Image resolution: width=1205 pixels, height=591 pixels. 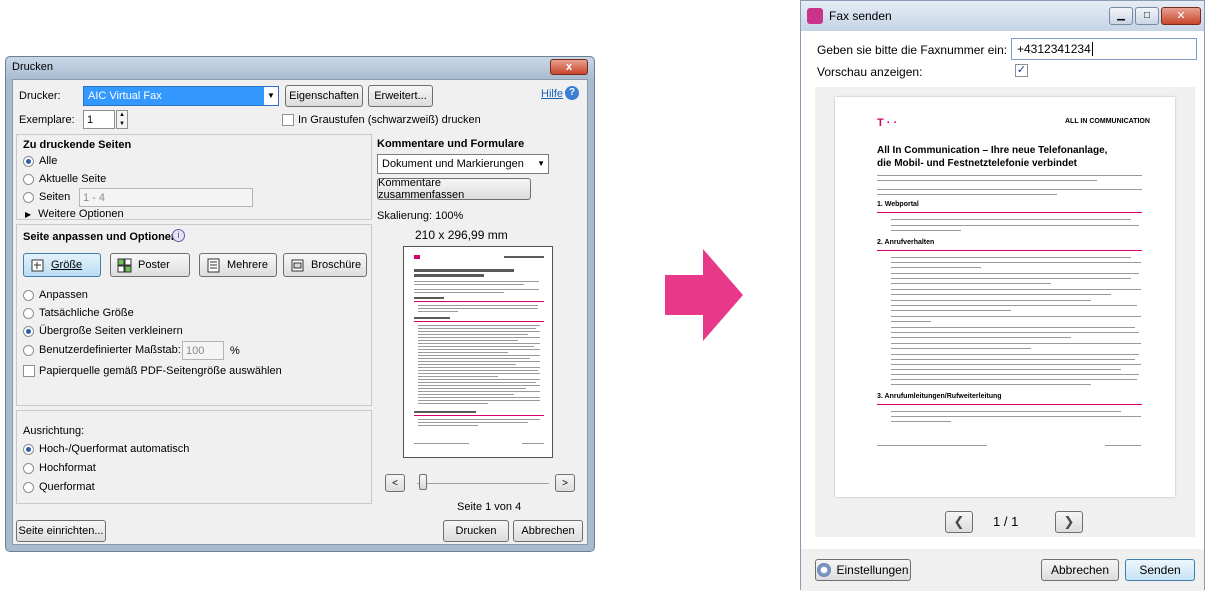 What do you see at coordinates (166, 197) in the screenshot?
I see `pages-range-input: 1 - 4` at bounding box center [166, 197].